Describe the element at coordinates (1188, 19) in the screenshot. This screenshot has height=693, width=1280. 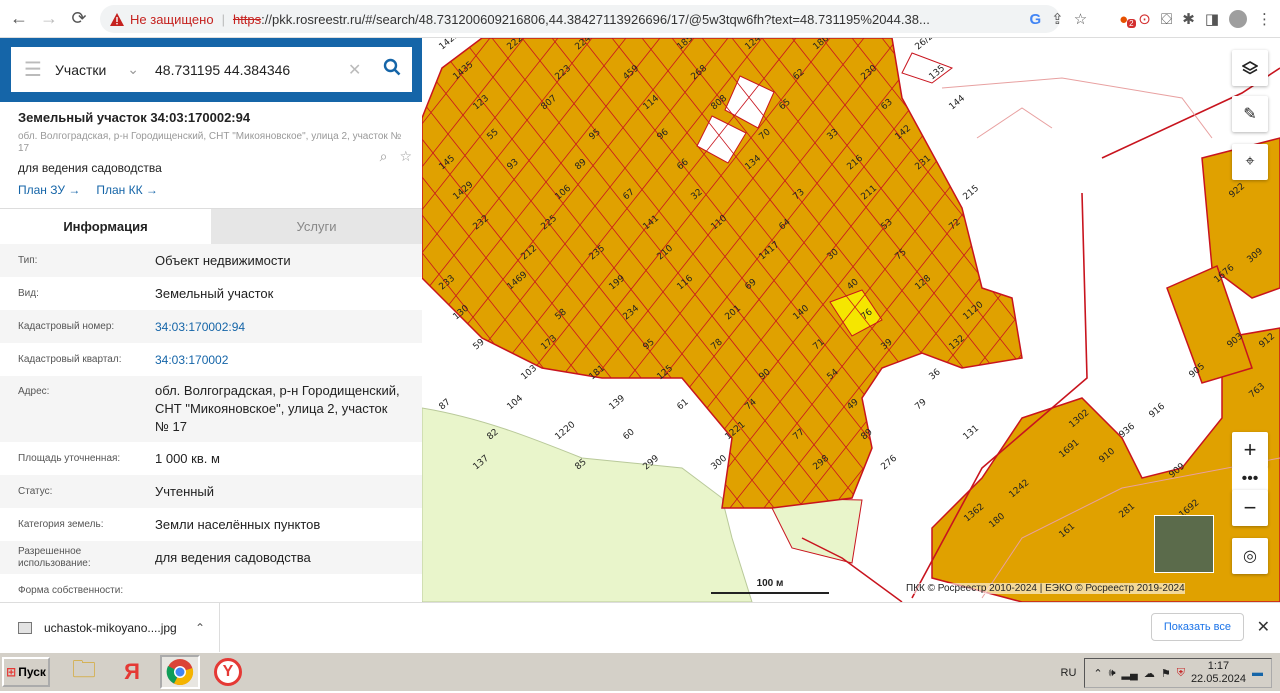
I see `puzzle-extensions-icon: ✱` at that location.